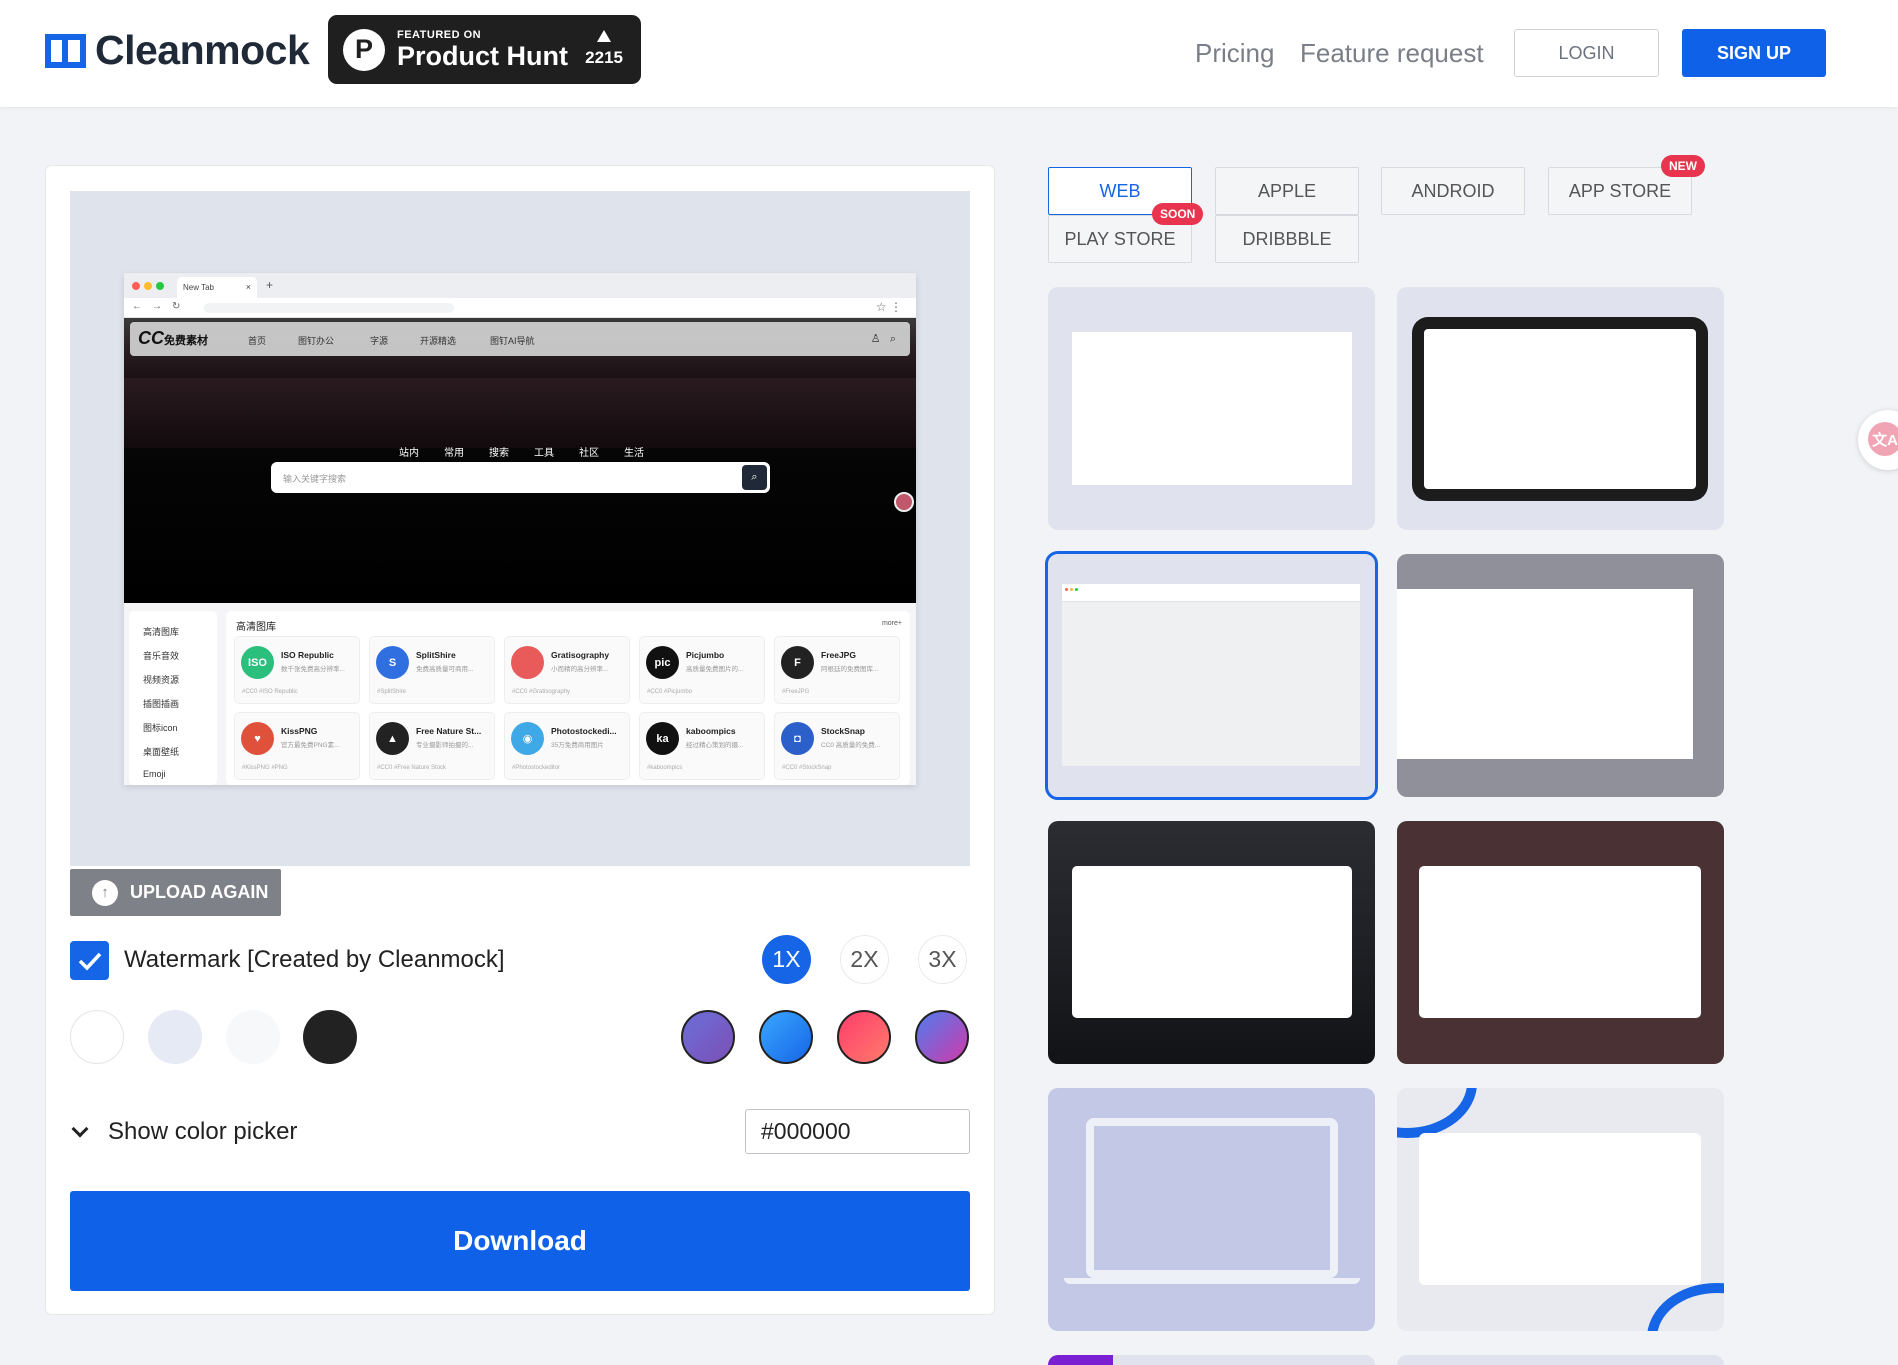 The image size is (1898, 1365). Describe the element at coordinates (541, 692) in the screenshot. I see `resource-tags: #CC0 #Gratisography` at that location.